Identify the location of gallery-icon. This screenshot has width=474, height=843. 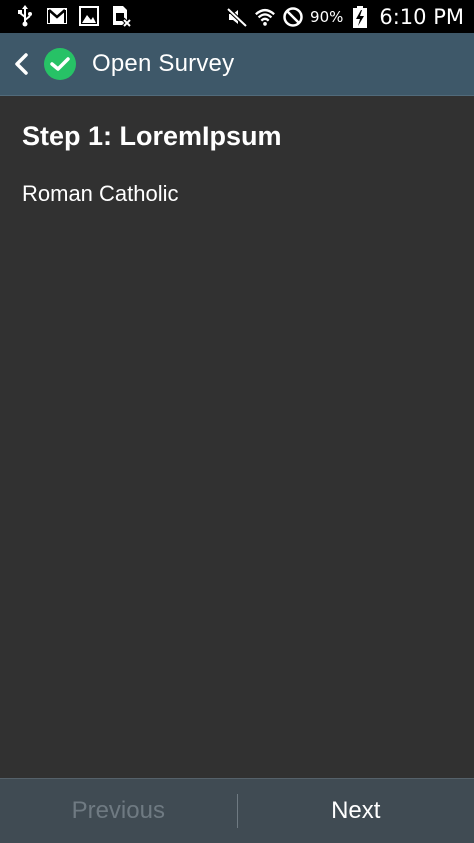
(89, 16).